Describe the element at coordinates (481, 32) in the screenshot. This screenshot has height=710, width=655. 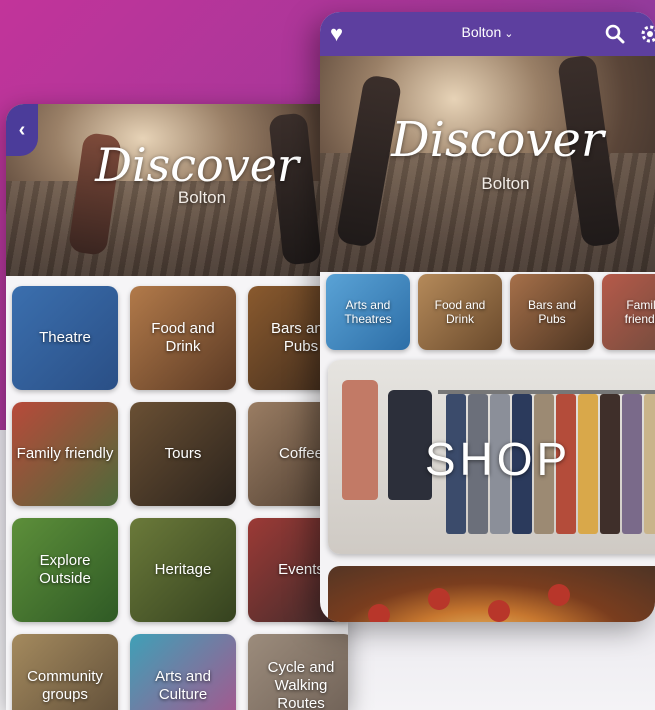
I see `location-label: Bolton` at that location.